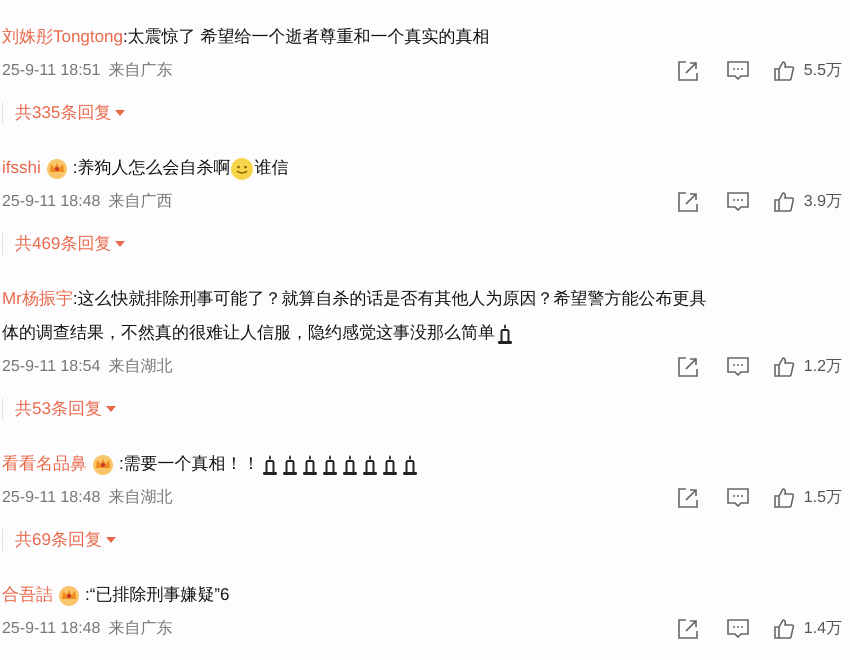  Describe the element at coordinates (27, 594) in the screenshot. I see `user-name: 合吾詰` at that location.